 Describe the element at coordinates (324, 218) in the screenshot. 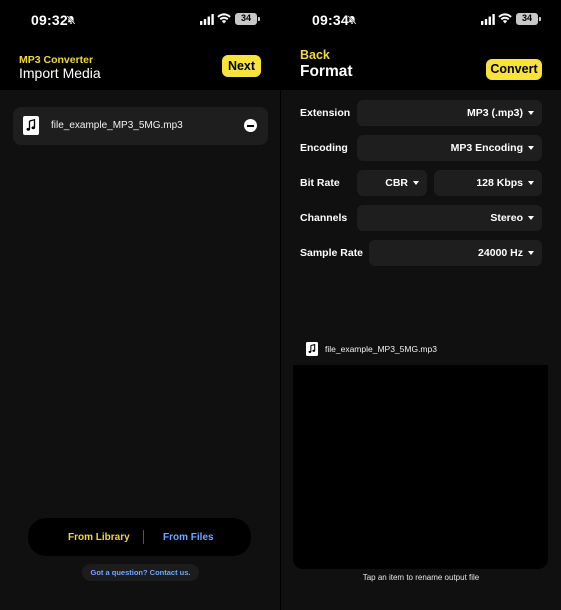

I see `channels-label: Channels` at that location.